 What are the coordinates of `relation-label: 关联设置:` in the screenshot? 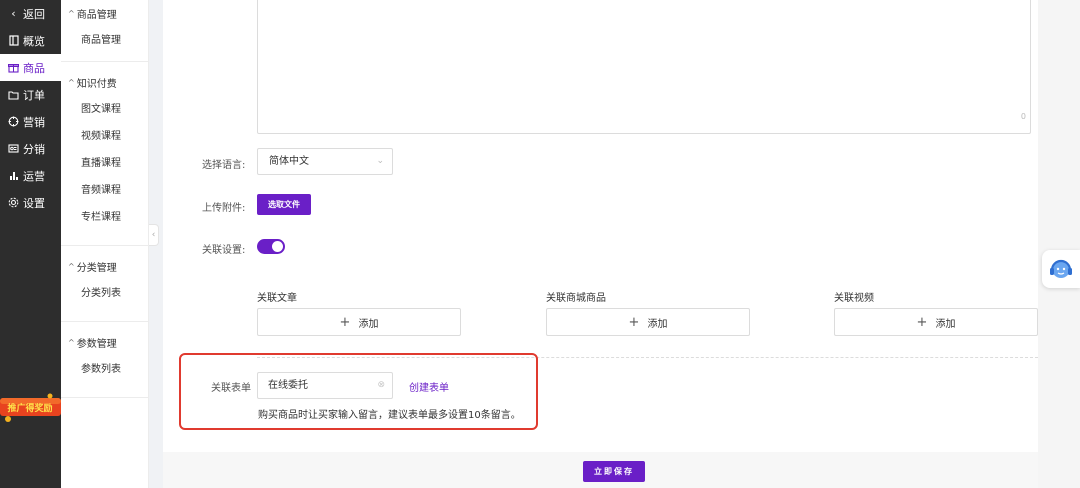 It's located at (224, 250).